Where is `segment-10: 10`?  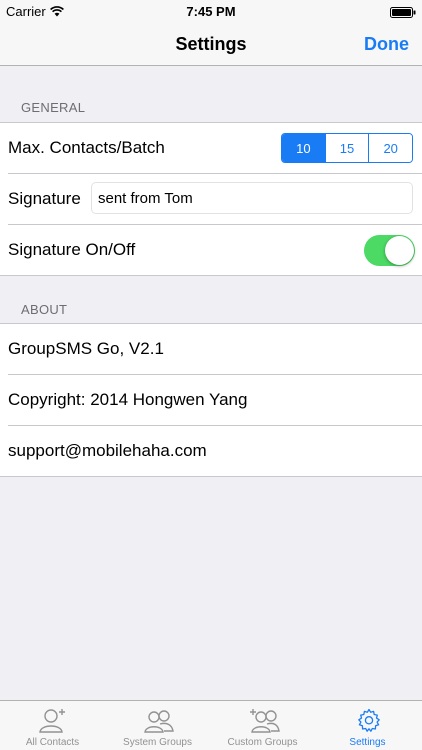 segment-10: 10 is located at coordinates (304, 148).